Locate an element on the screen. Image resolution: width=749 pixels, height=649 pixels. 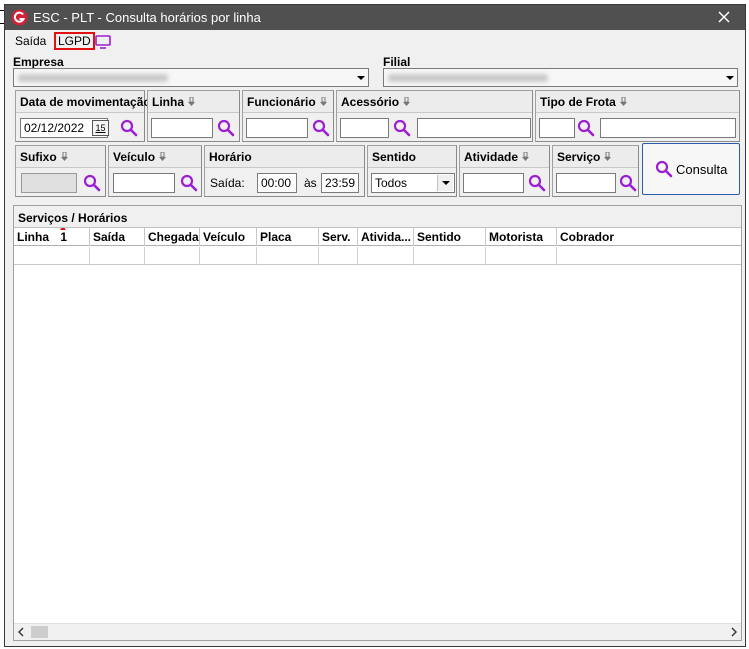
sufixo-input is located at coordinates (49, 183).